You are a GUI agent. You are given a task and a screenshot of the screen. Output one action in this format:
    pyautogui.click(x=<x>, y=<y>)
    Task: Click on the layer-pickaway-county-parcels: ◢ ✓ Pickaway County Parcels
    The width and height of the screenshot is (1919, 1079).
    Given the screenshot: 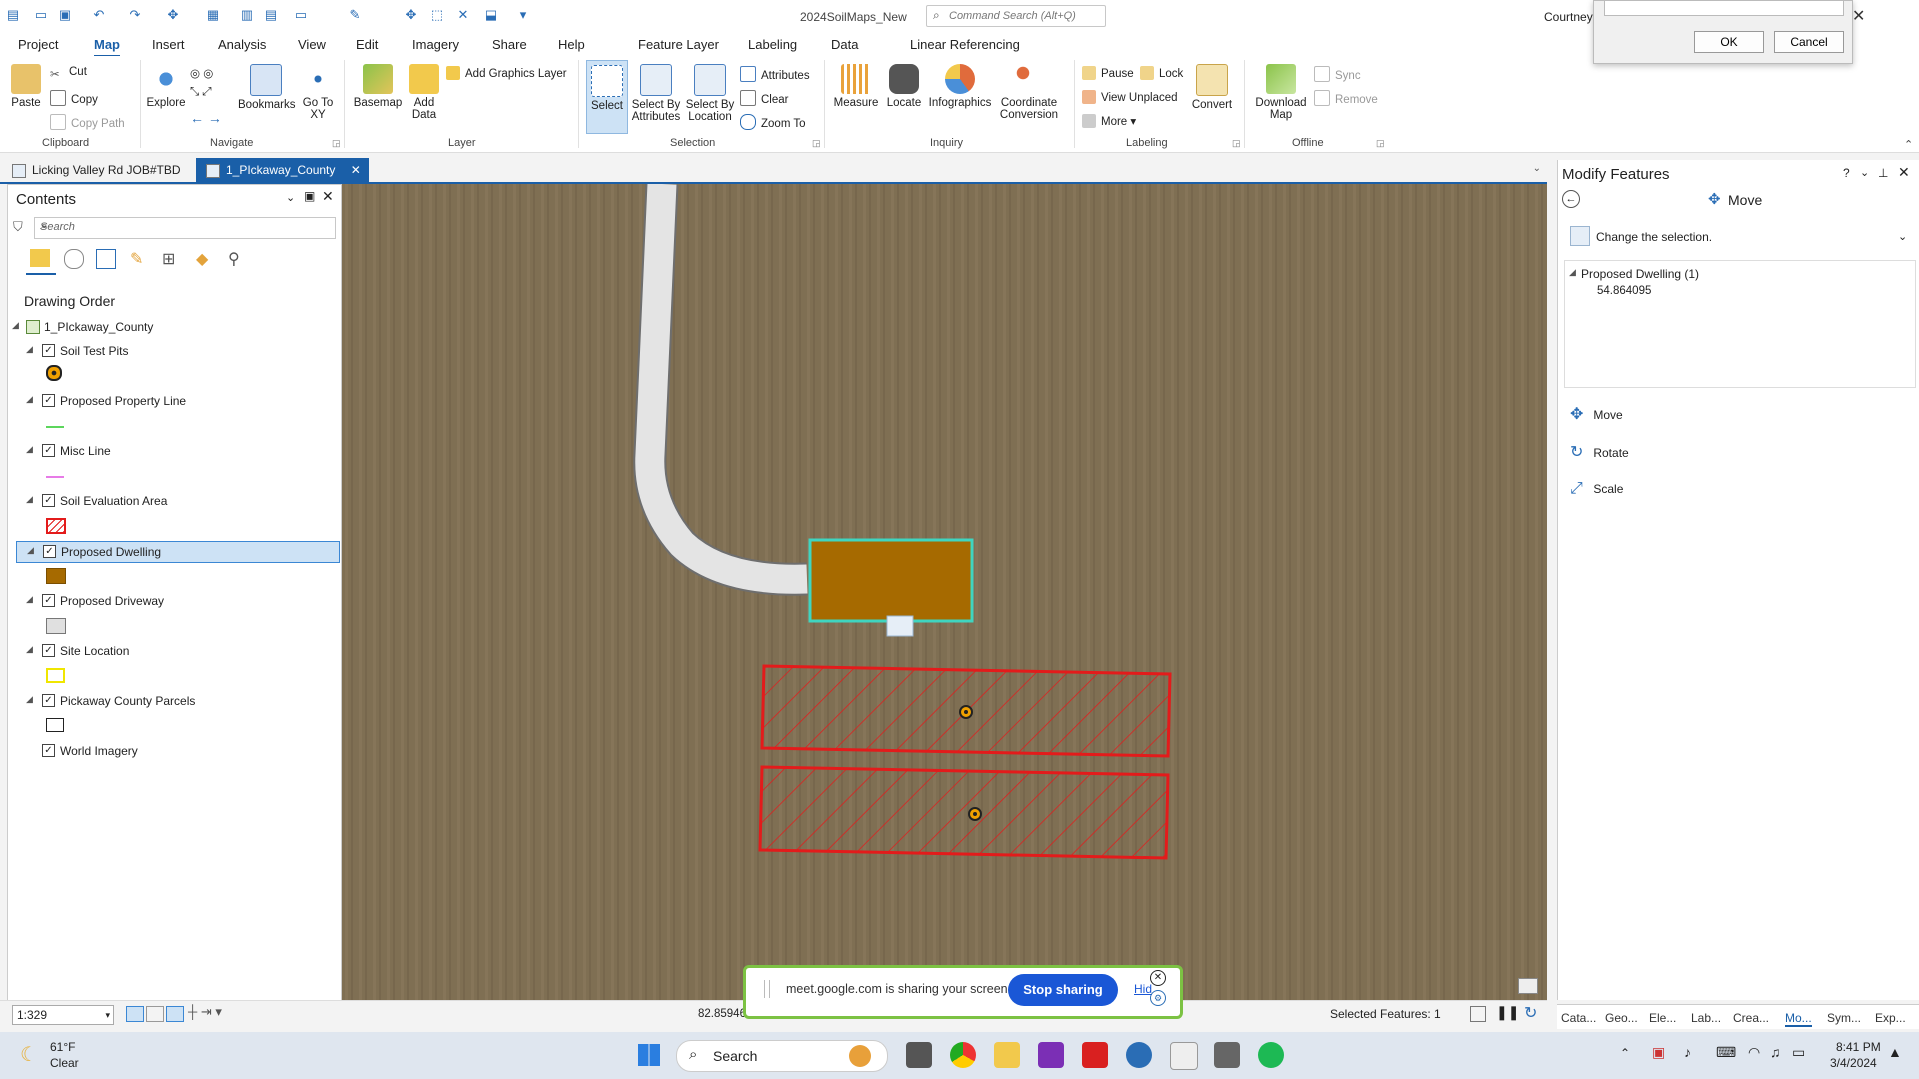 What is the action you would take?
    pyautogui.click(x=177, y=701)
    